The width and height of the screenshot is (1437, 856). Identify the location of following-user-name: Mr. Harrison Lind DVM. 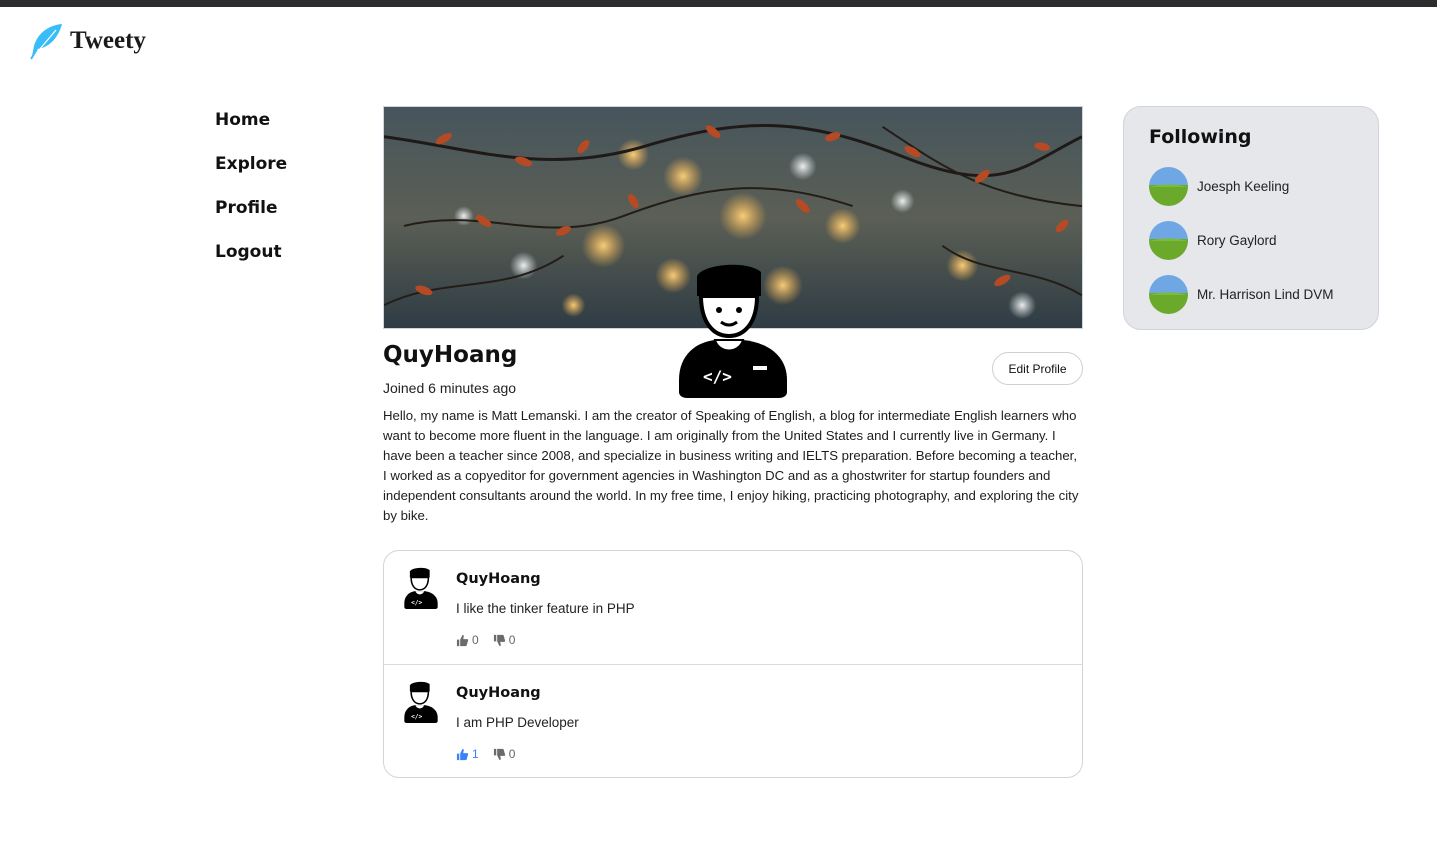
(1265, 294).